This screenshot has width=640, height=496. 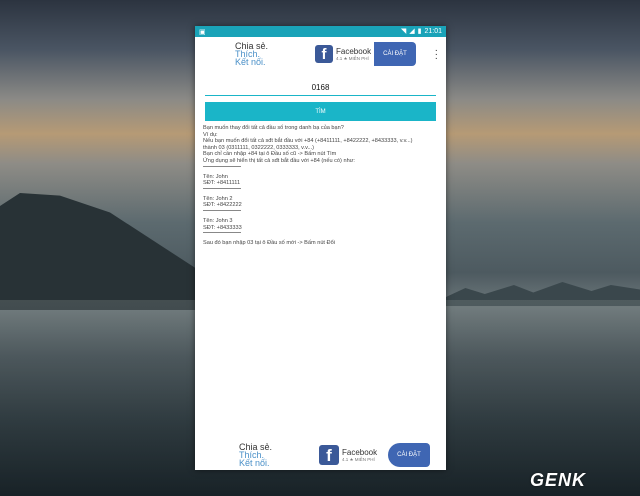 What do you see at coordinates (436, 55) in the screenshot?
I see `overflow-menu-icon: · · ·` at bounding box center [436, 55].